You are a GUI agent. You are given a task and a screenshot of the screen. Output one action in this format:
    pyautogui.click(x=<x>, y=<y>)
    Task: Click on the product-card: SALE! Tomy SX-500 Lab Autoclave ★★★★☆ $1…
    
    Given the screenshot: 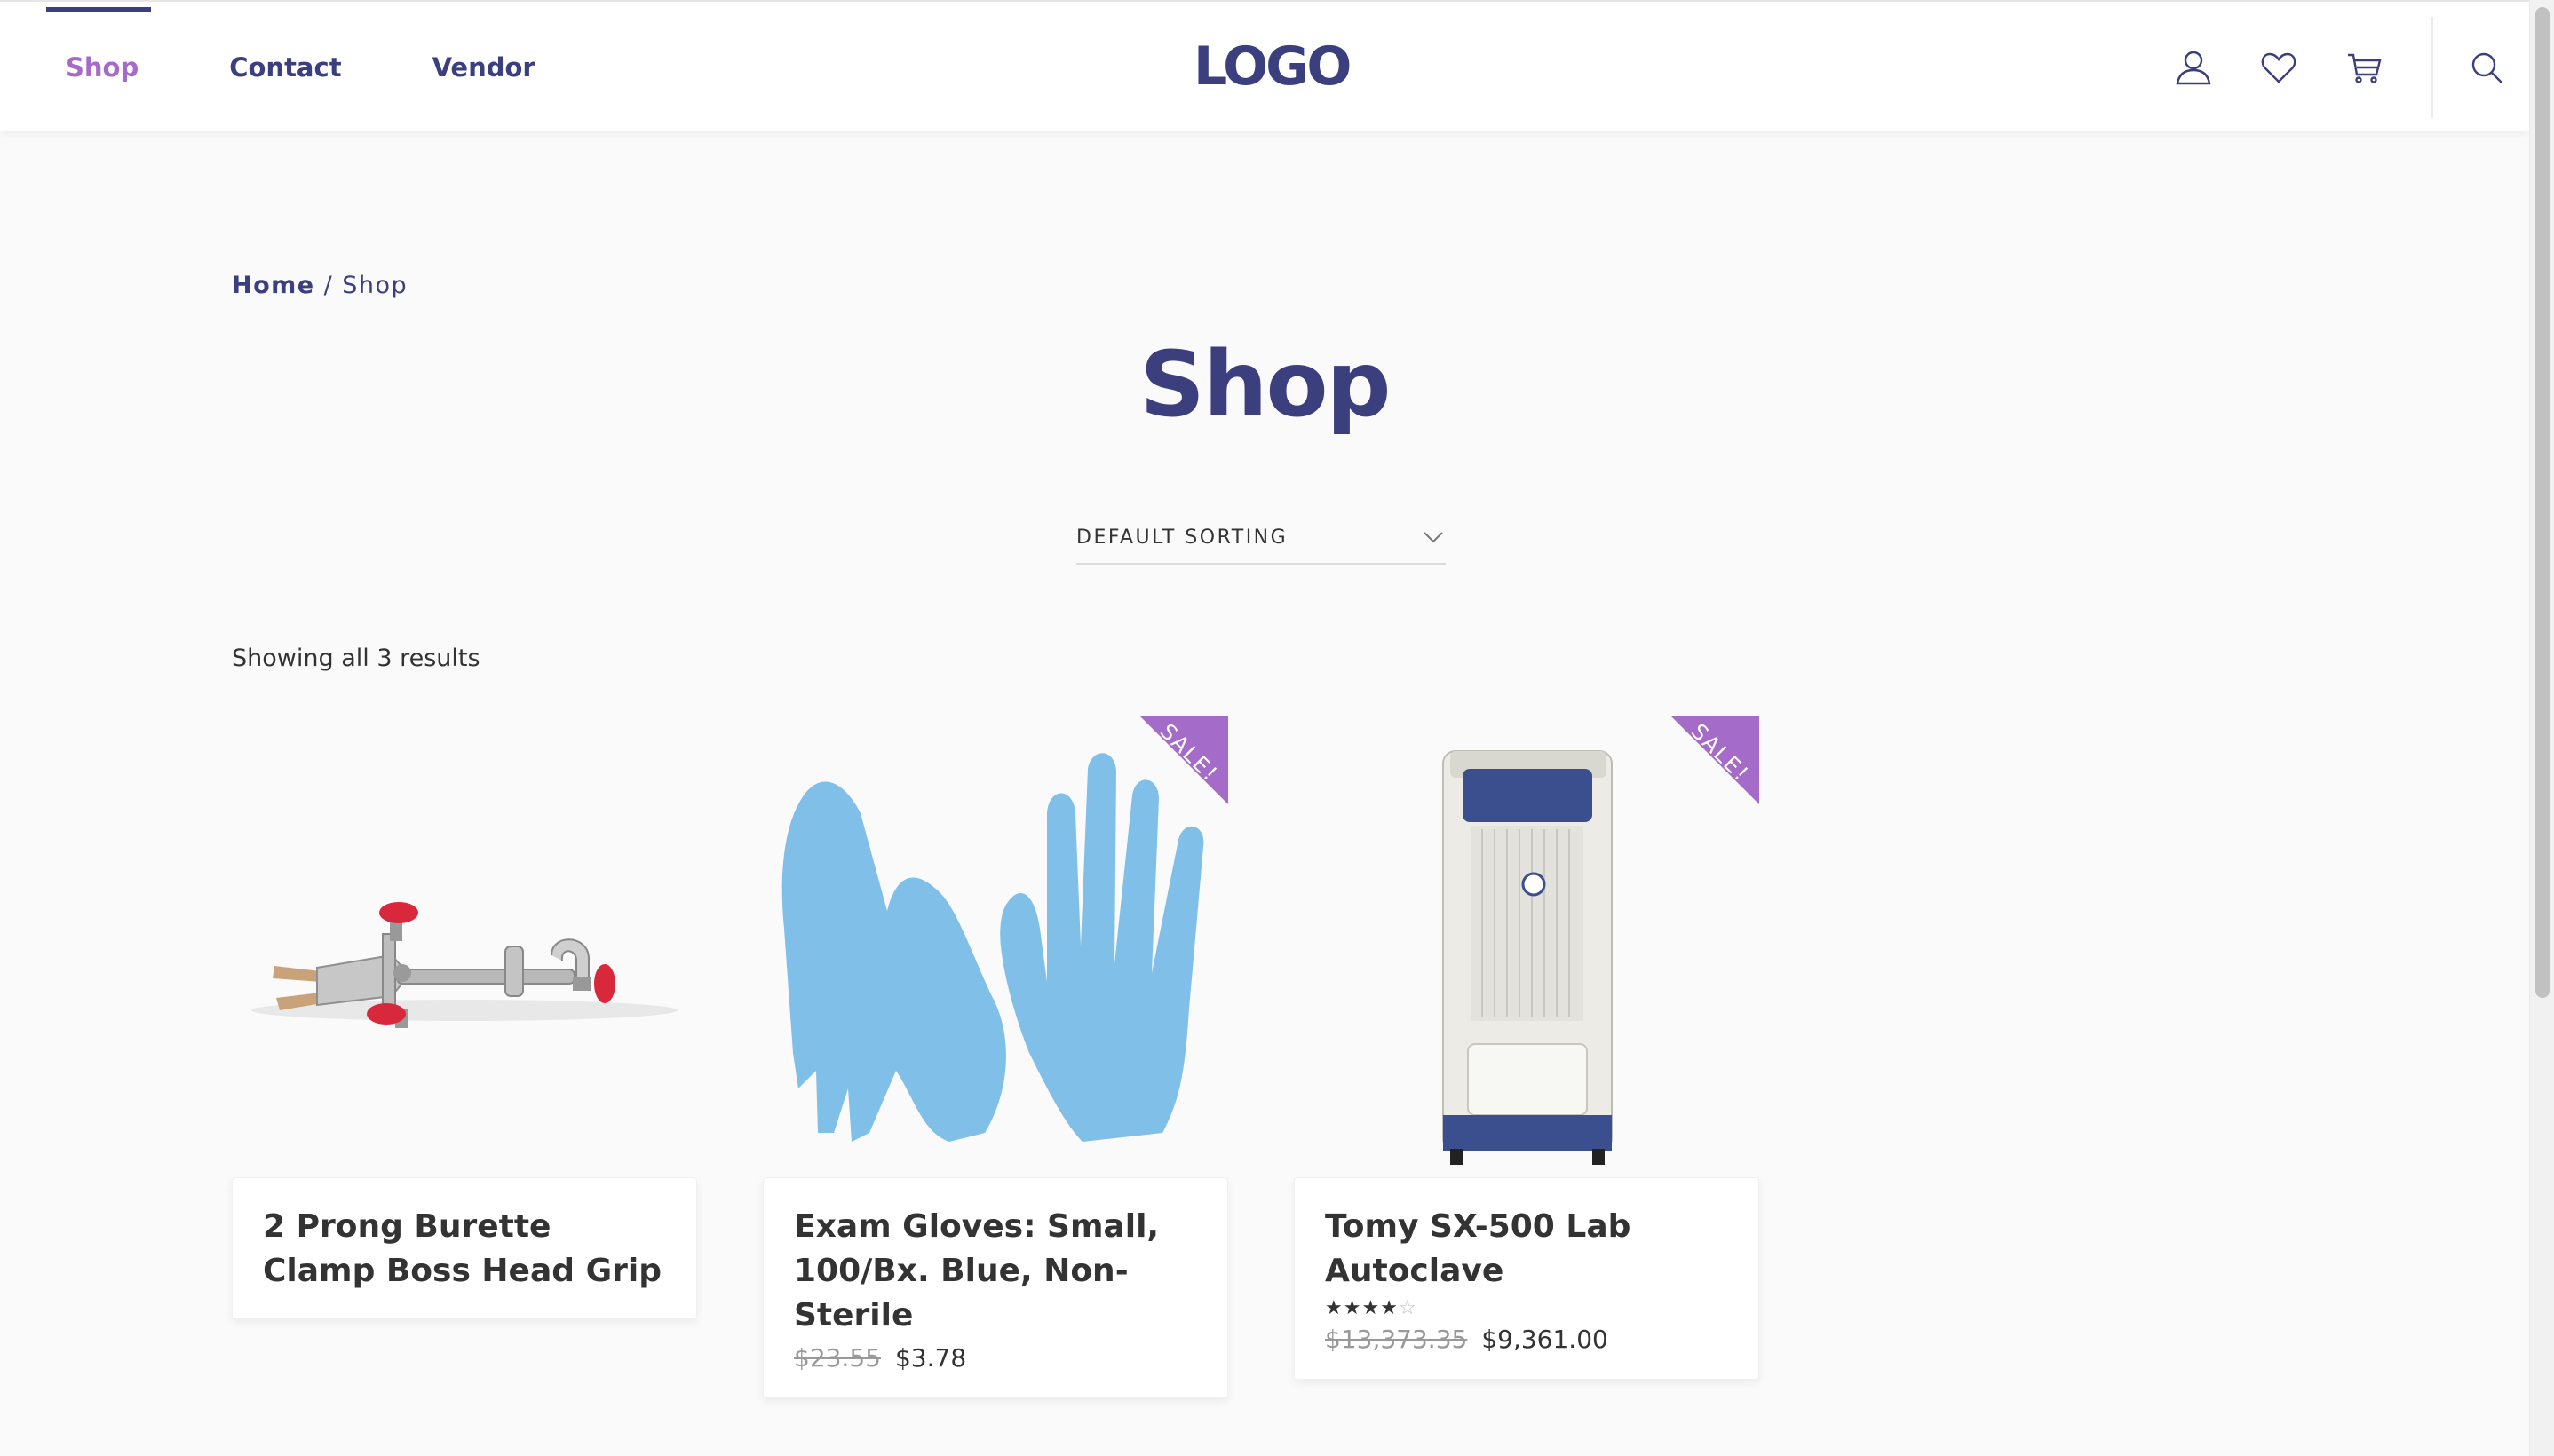 What is the action you would take?
    pyautogui.click(x=1527, y=1048)
    